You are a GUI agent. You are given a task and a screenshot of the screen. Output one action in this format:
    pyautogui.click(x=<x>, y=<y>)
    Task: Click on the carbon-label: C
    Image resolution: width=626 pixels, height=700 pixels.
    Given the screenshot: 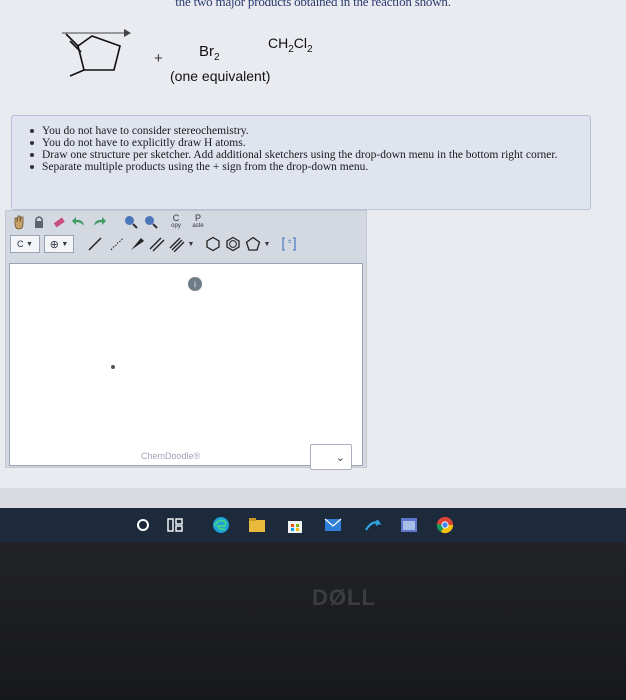 What is the action you would take?
    pyautogui.click(x=20, y=244)
    